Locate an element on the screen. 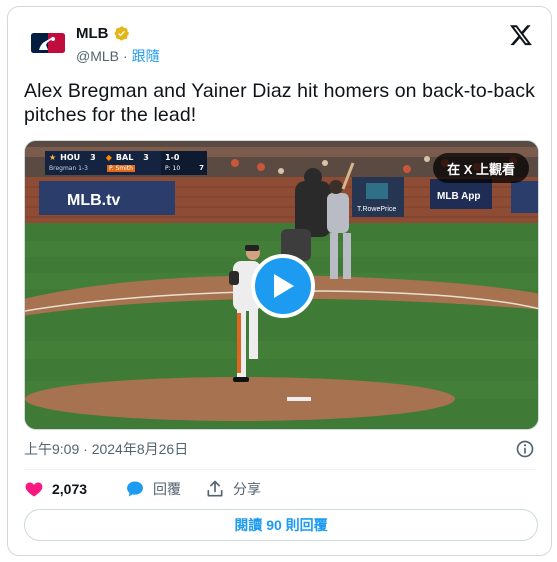 The height and width of the screenshot is (562, 557). author-handle: @MLB is located at coordinates (97, 56).